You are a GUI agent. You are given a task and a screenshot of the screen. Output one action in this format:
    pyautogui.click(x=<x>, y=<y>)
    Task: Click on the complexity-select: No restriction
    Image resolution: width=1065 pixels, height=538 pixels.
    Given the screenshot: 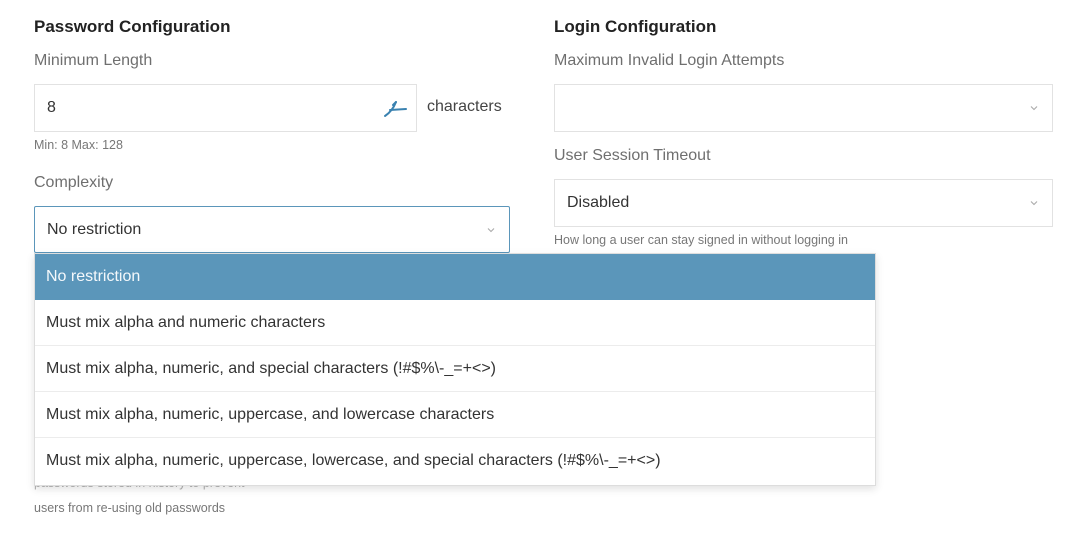 What is the action you would take?
    pyautogui.click(x=272, y=229)
    